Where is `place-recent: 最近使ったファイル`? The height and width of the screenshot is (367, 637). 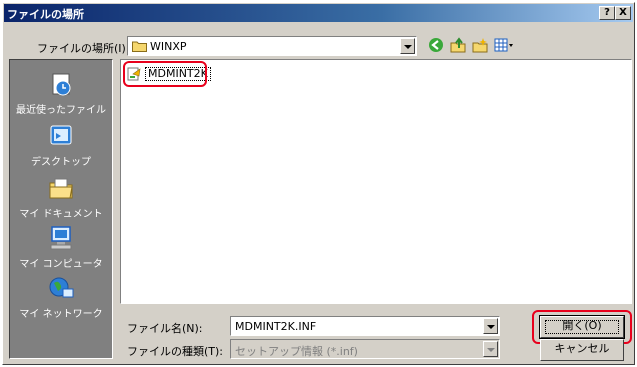 place-recent: 最近使ったファイル is located at coordinates (61, 93).